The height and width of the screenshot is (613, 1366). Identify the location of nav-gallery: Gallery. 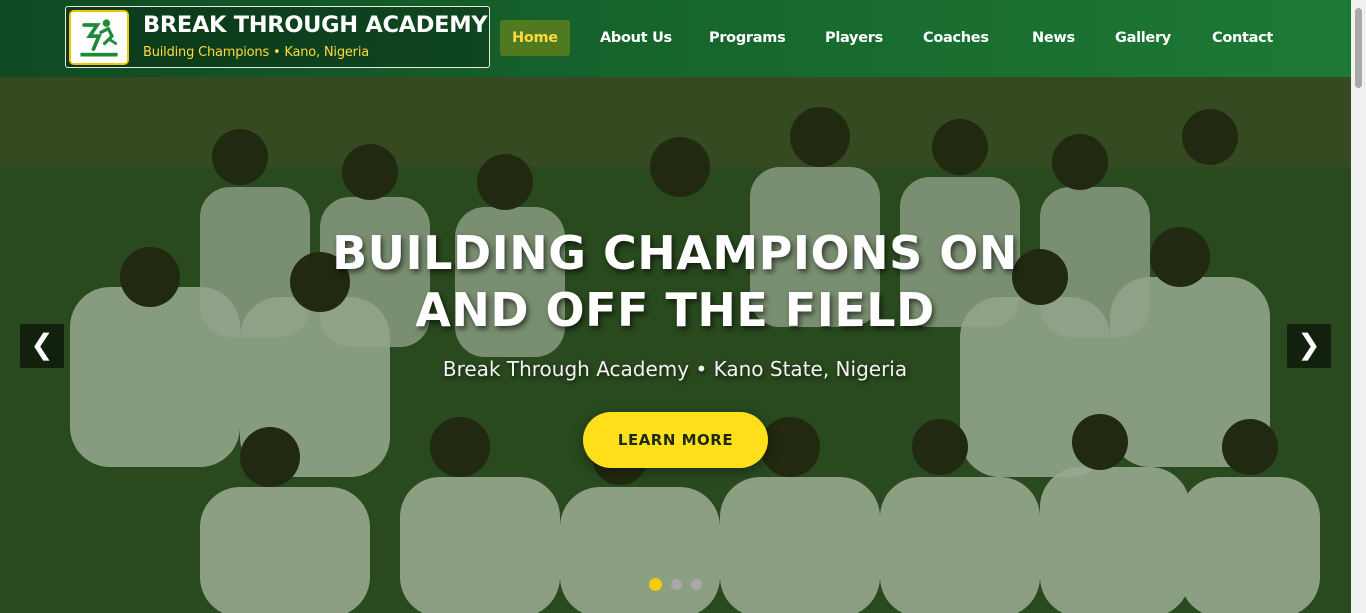
(1143, 38).